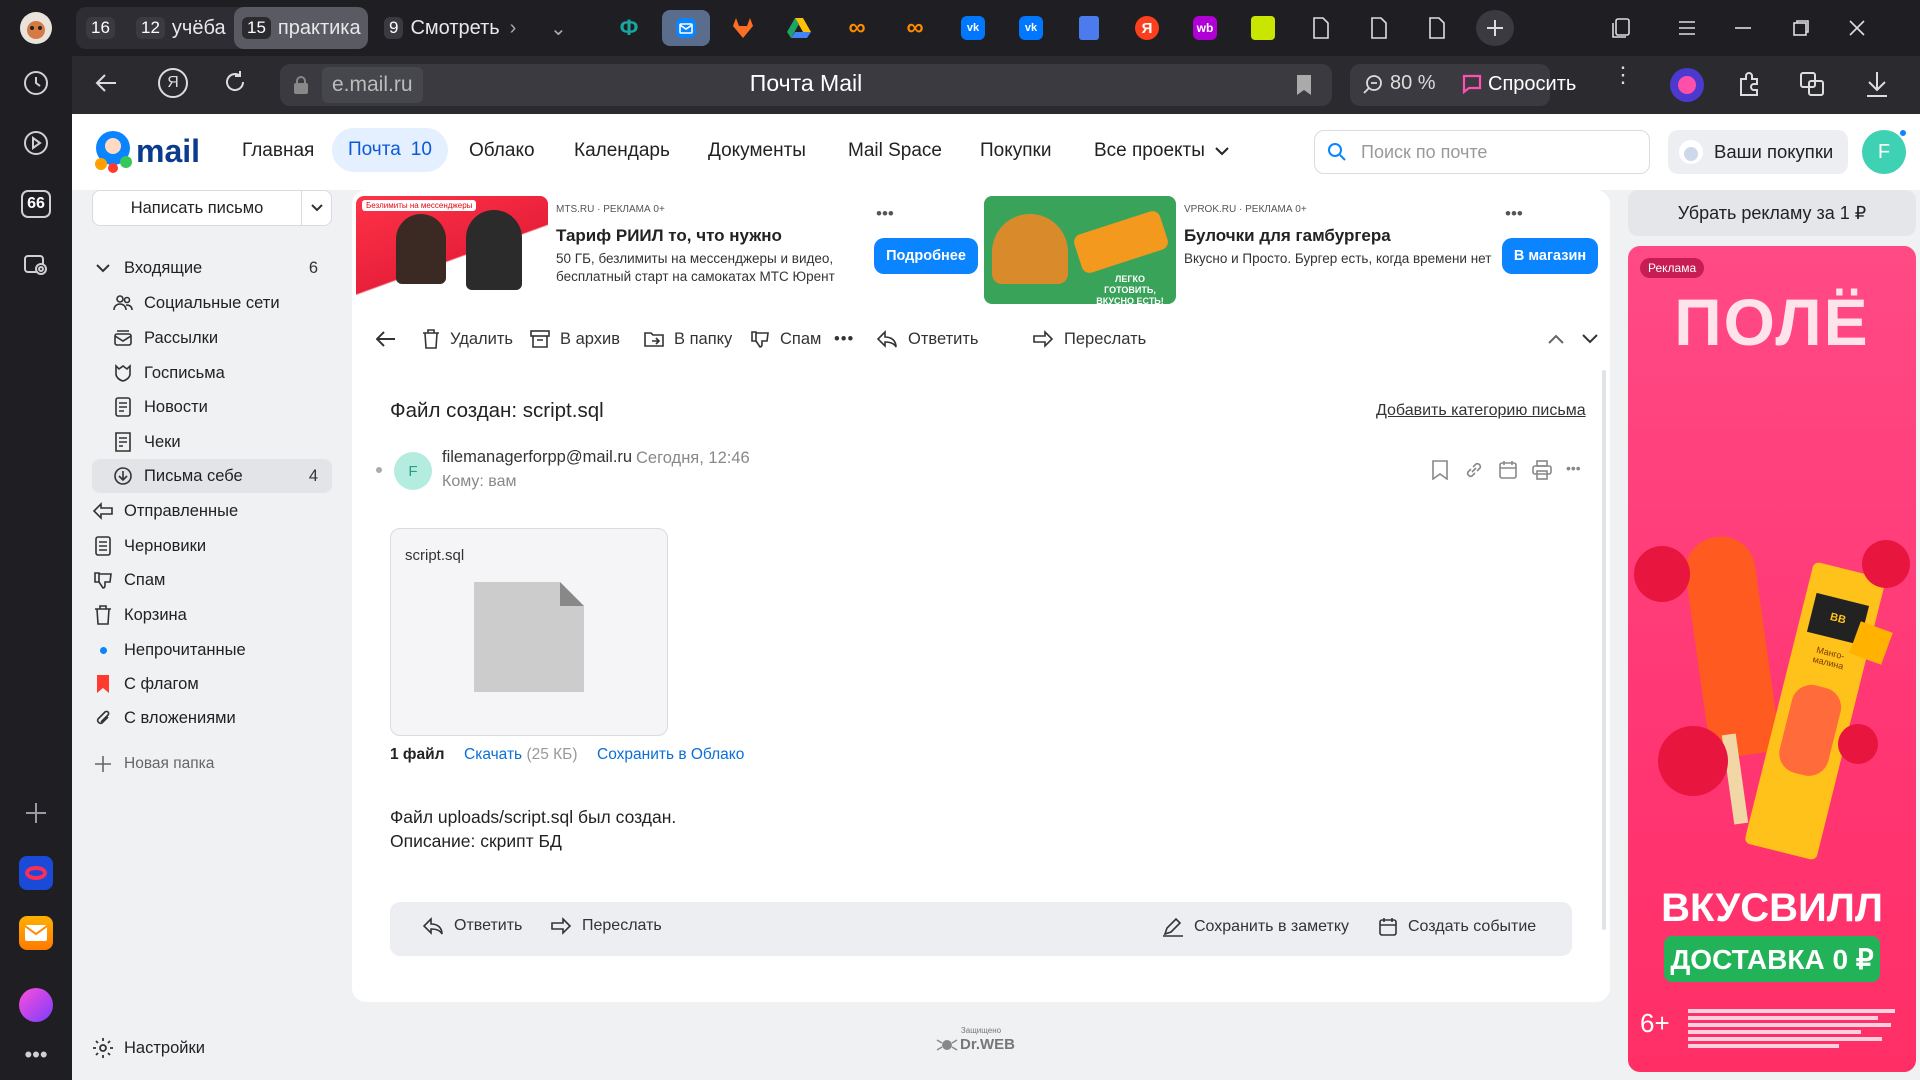 The height and width of the screenshot is (1080, 1920). What do you see at coordinates (181, 28) in the screenshot?
I see `tab-group-study: 12 учёба` at bounding box center [181, 28].